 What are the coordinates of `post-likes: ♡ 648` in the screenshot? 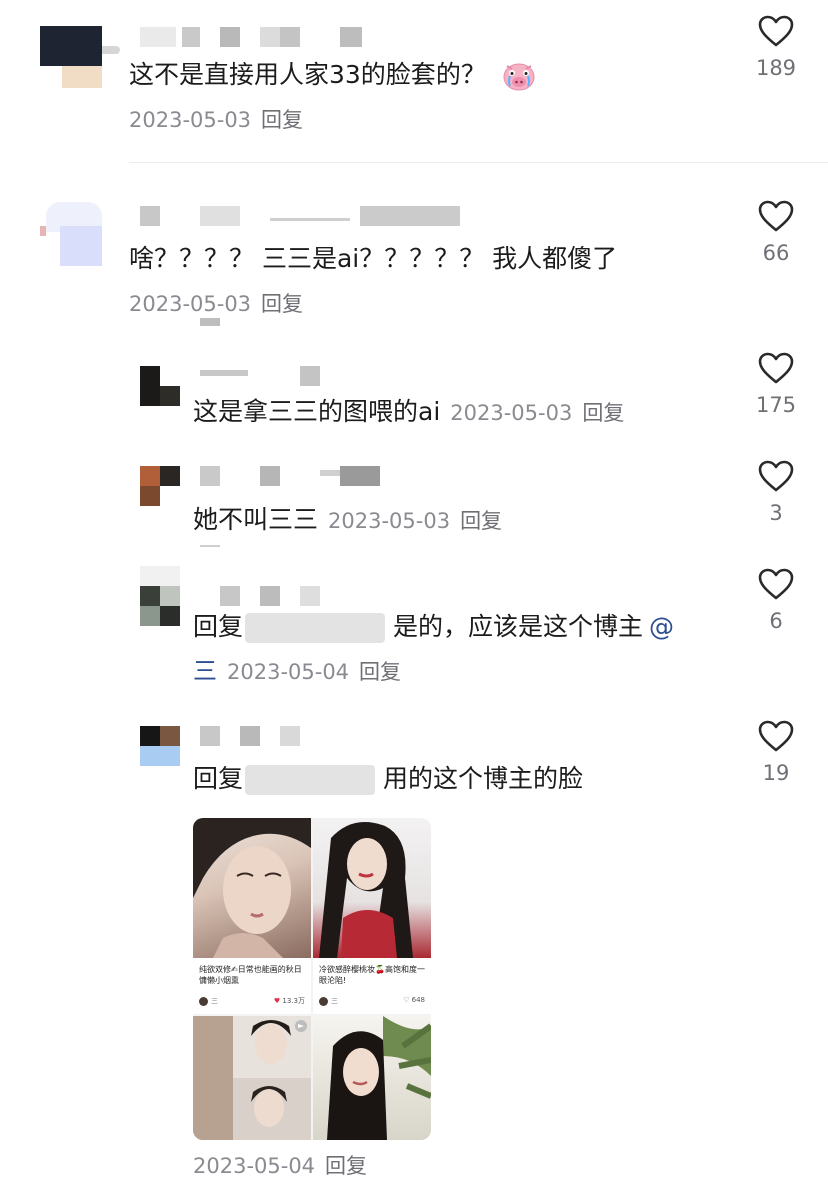 It's located at (414, 1000).